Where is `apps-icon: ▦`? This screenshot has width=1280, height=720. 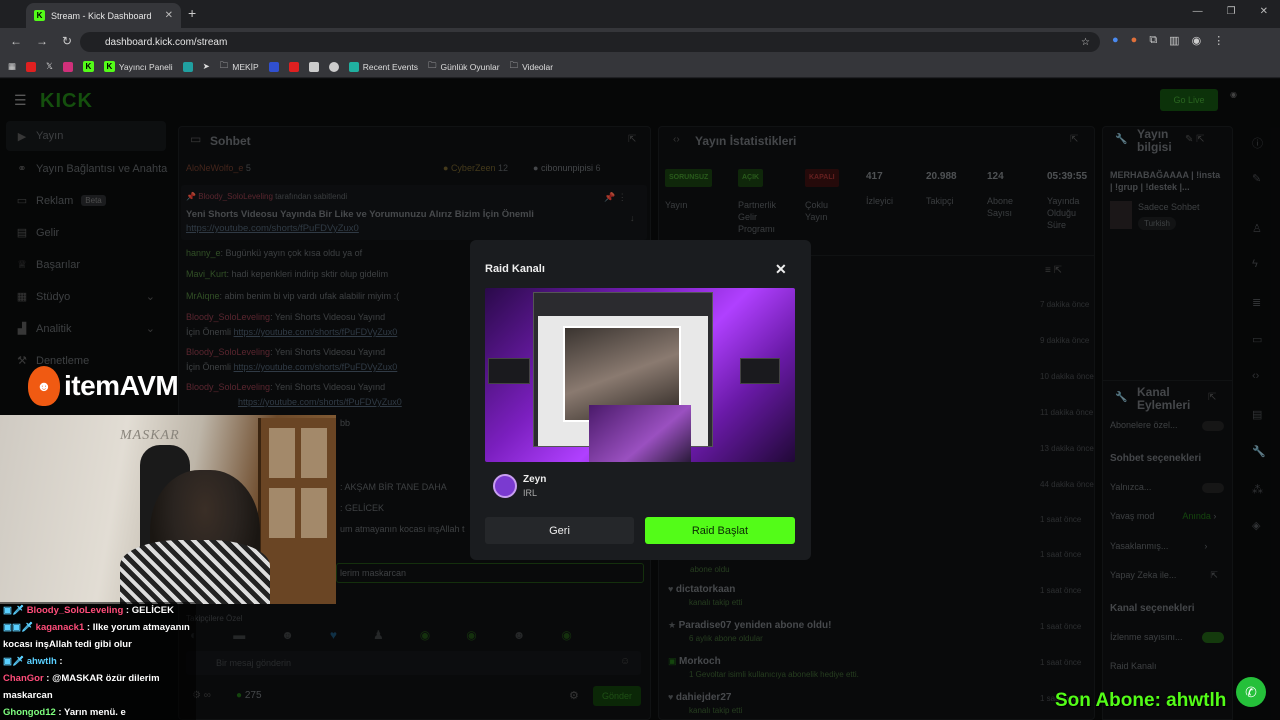
apps-icon: ▦ is located at coordinates (12, 66).